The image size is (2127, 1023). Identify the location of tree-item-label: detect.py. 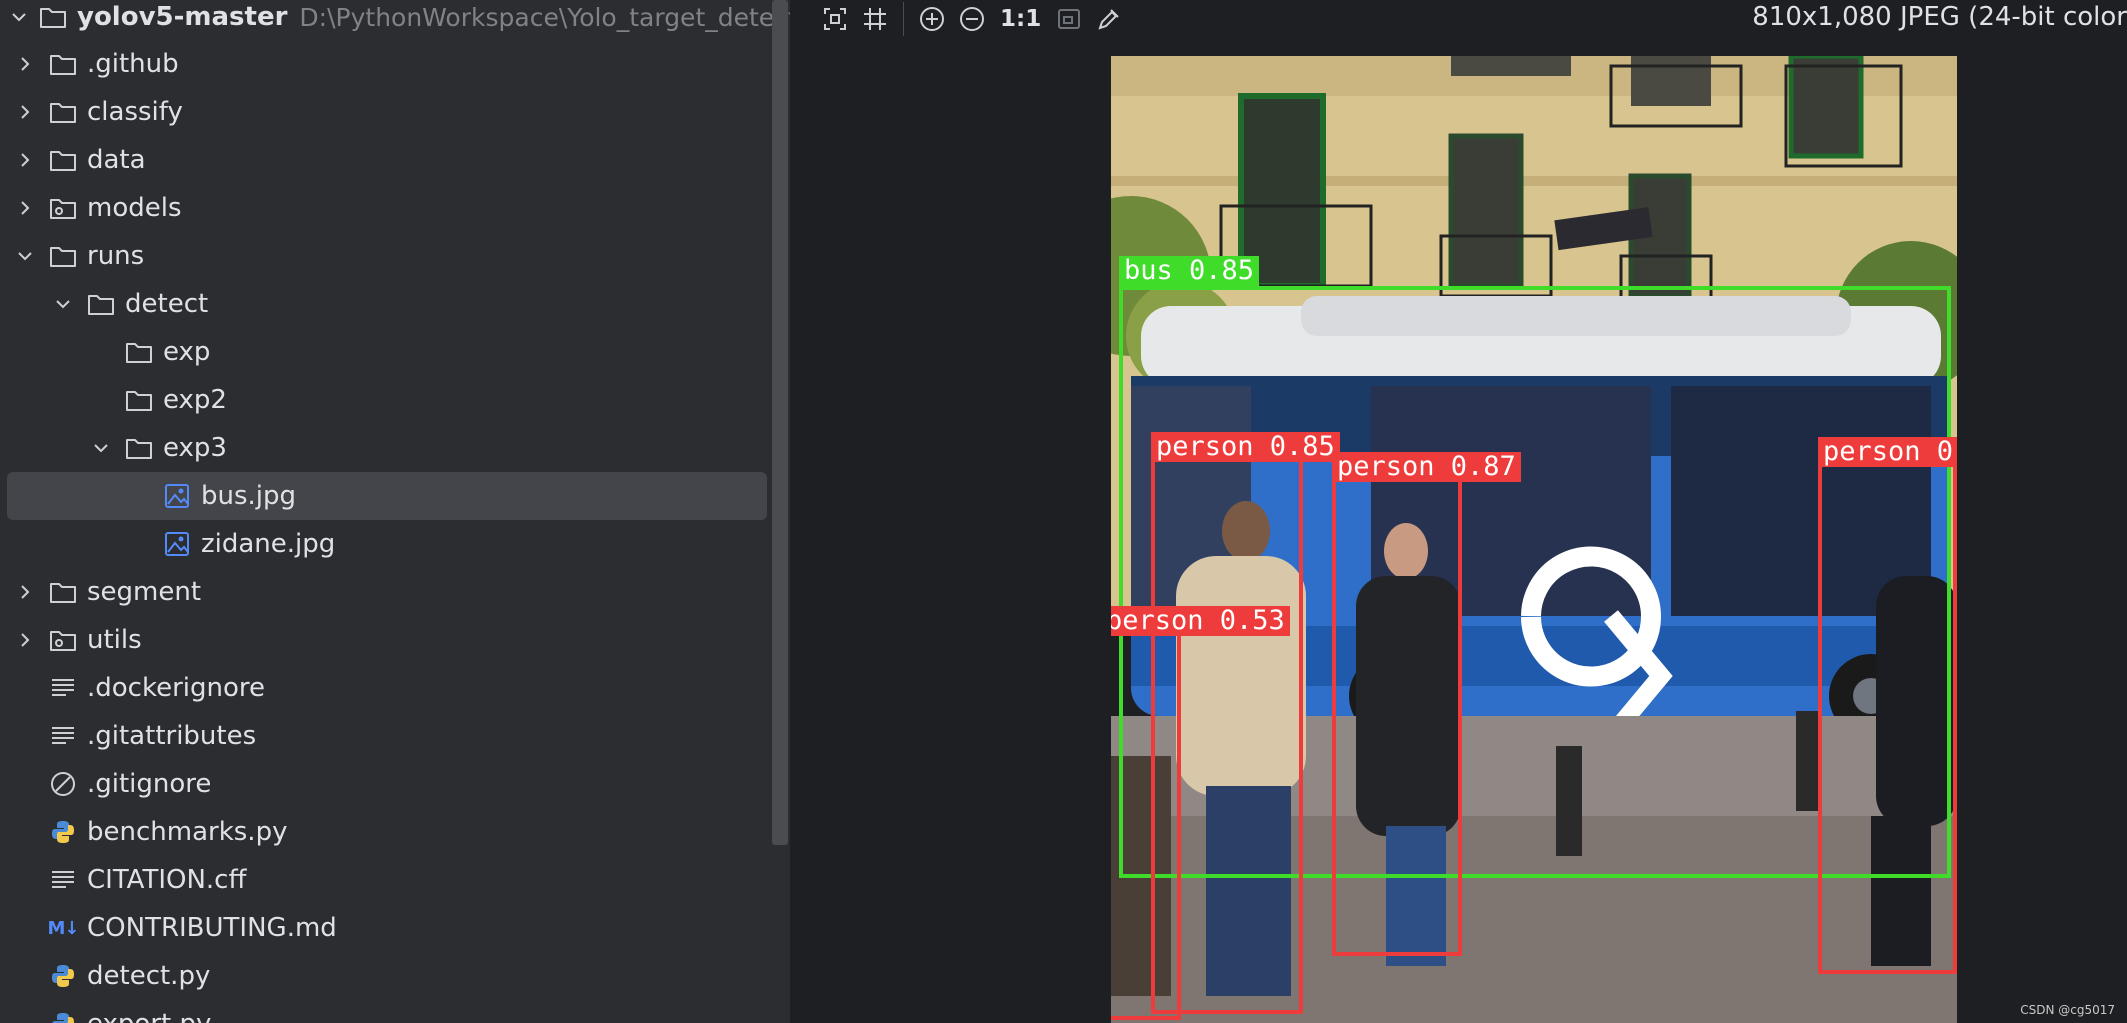
(149, 976).